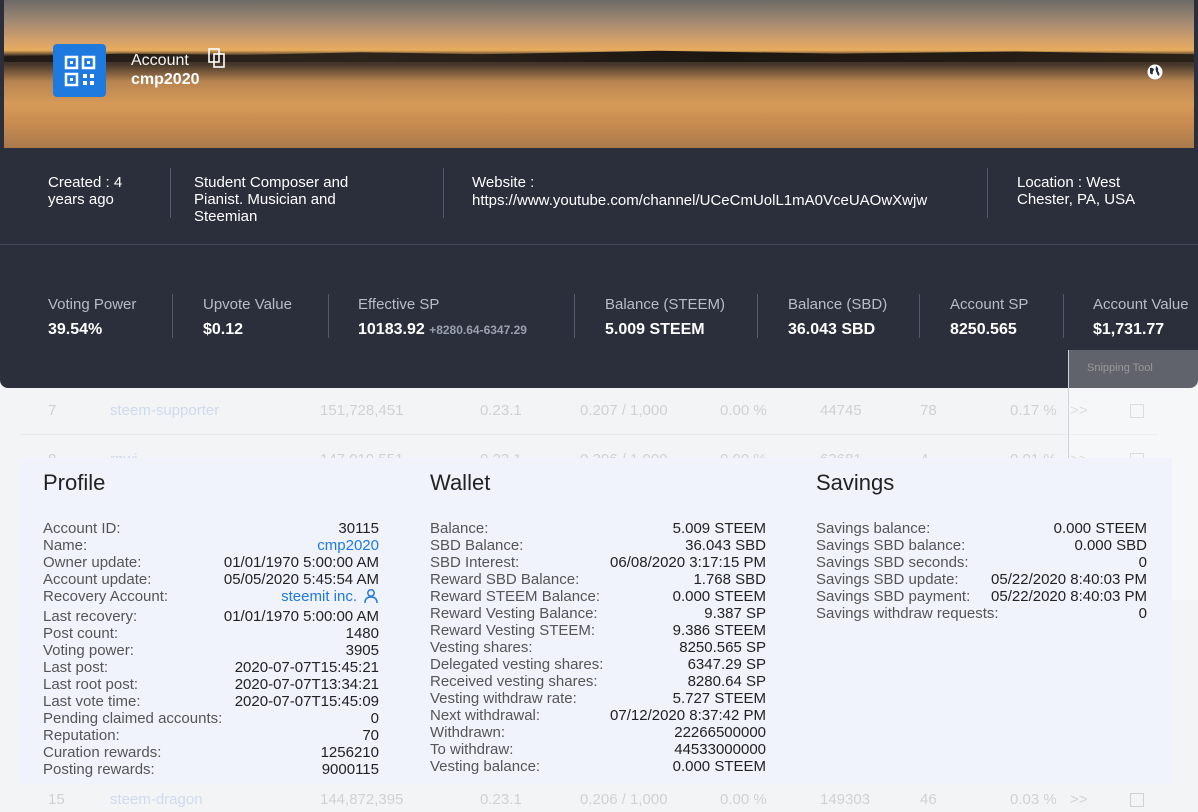 Image resolution: width=1198 pixels, height=812 pixels. I want to click on profile-key: Name:, so click(65, 545).